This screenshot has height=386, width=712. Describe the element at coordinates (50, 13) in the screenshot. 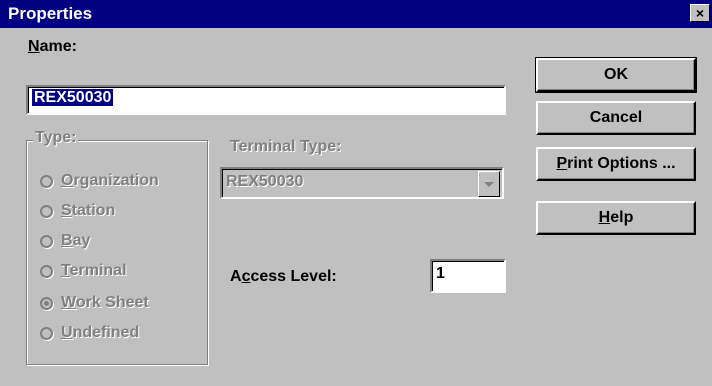

I see `window-title: Properties` at that location.